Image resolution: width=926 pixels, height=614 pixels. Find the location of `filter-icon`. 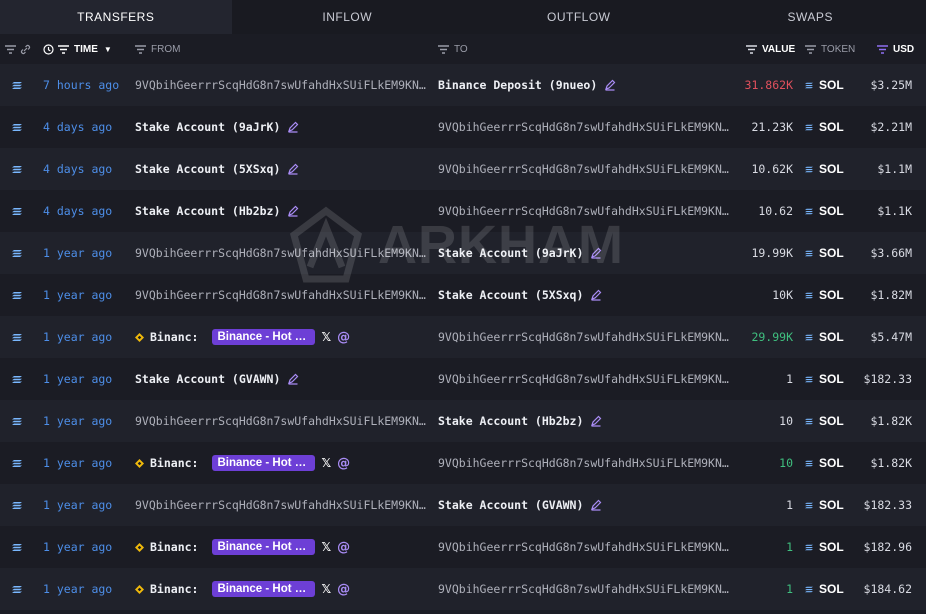

filter-icon is located at coordinates (13, 49).